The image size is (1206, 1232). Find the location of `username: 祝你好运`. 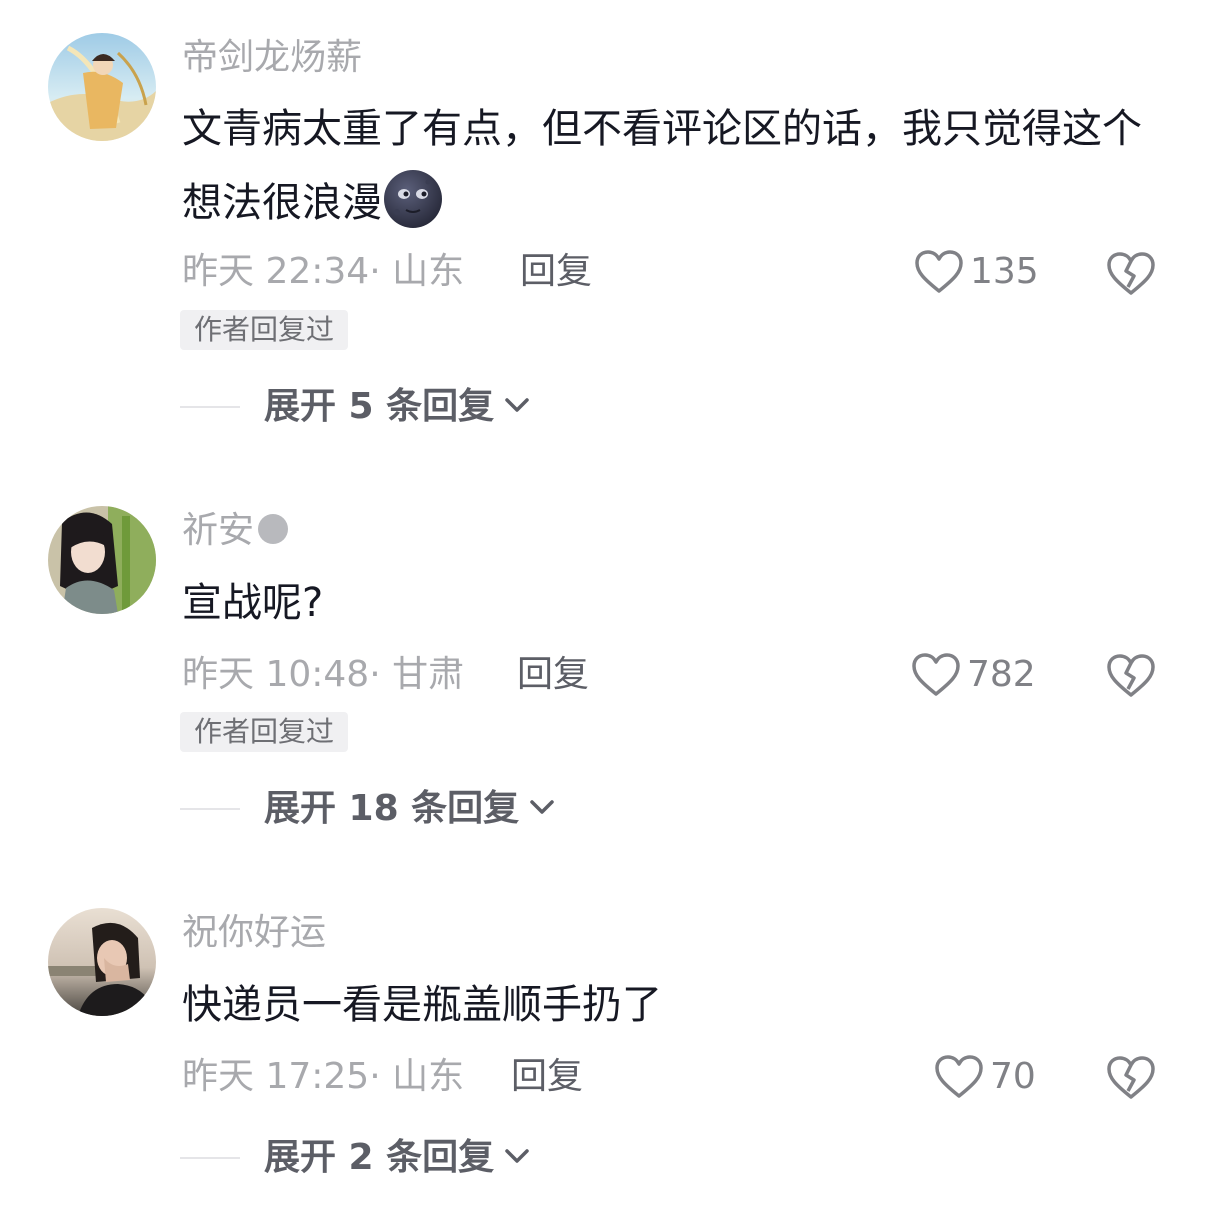

username: 祝你好运 is located at coordinates (254, 933).